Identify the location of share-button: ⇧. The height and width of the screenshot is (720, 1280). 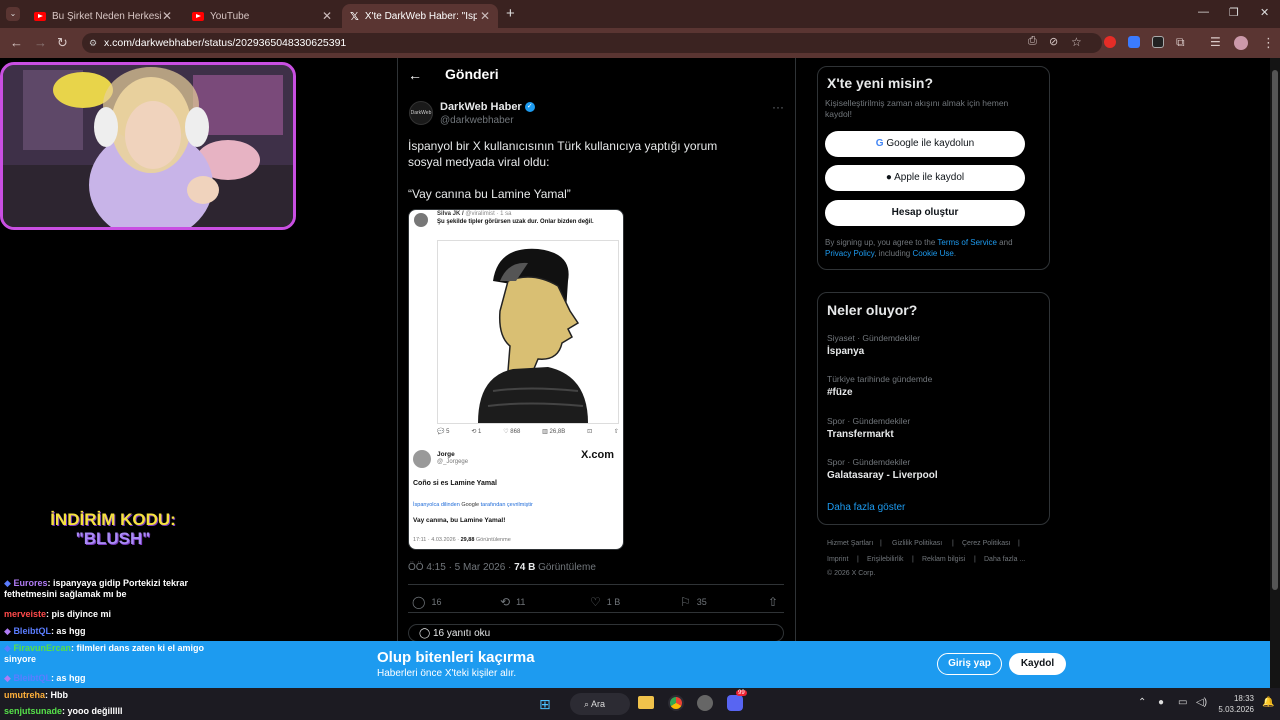
(773, 602).